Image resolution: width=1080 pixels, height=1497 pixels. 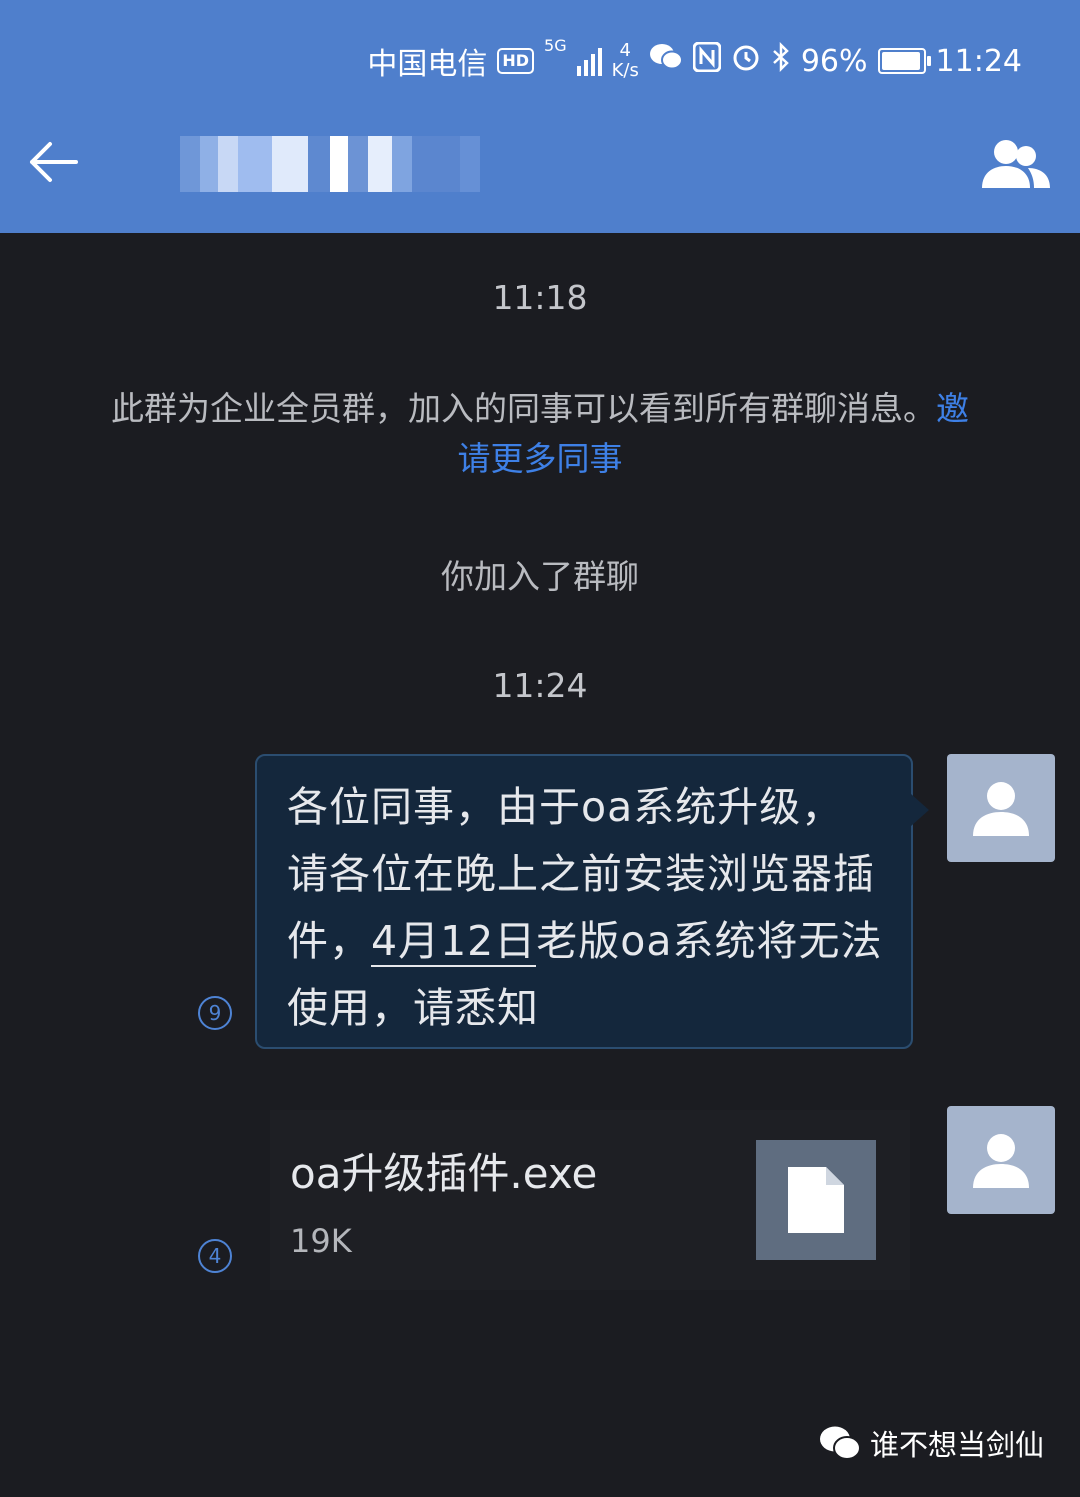 I want to click on timestamp: 11:18, so click(x=540, y=297).